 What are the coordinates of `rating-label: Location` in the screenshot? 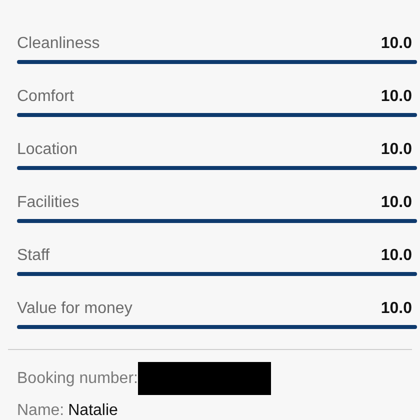 It's located at (47, 150).